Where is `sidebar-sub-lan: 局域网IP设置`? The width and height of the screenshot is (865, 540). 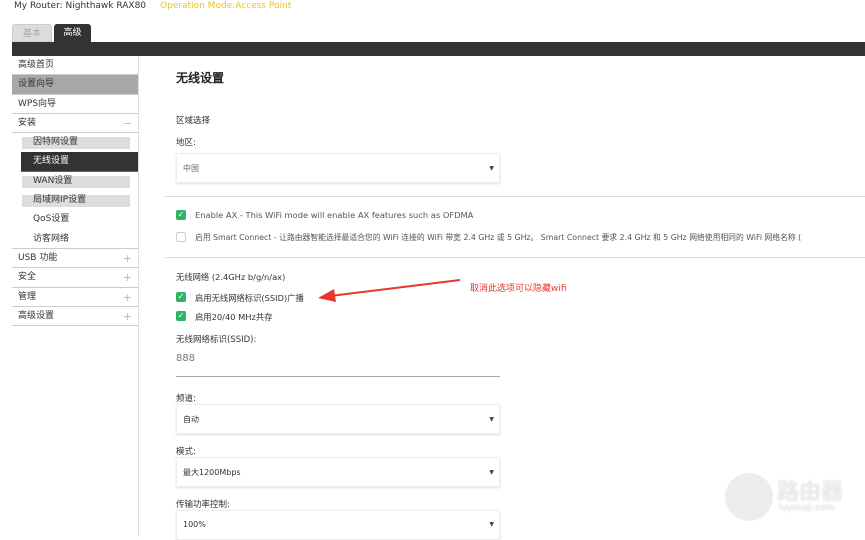
sidebar-sub-lan: 局域网IP设置 is located at coordinates (75, 200).